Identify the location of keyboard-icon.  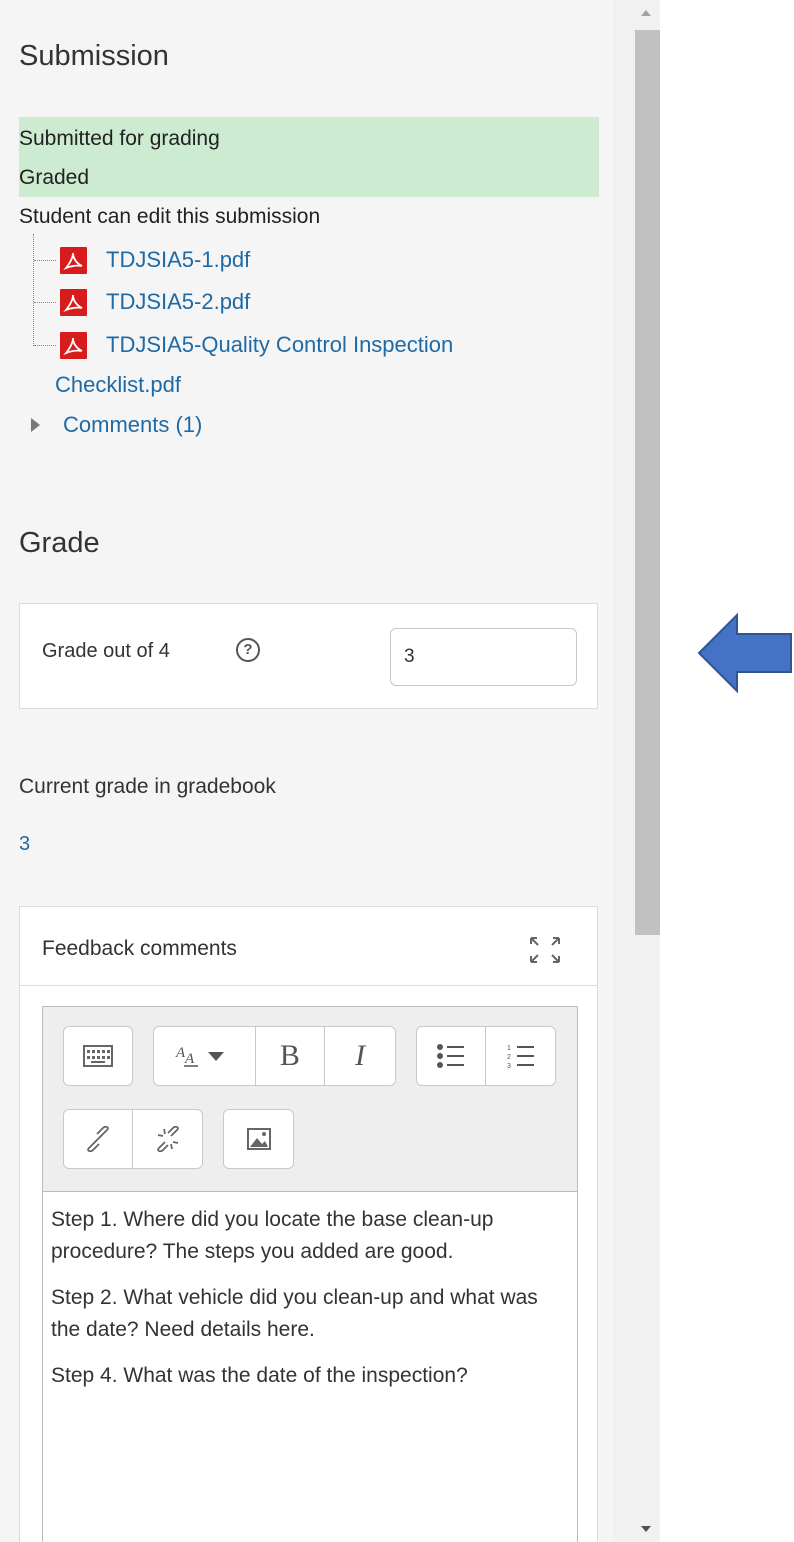
(98, 1056).